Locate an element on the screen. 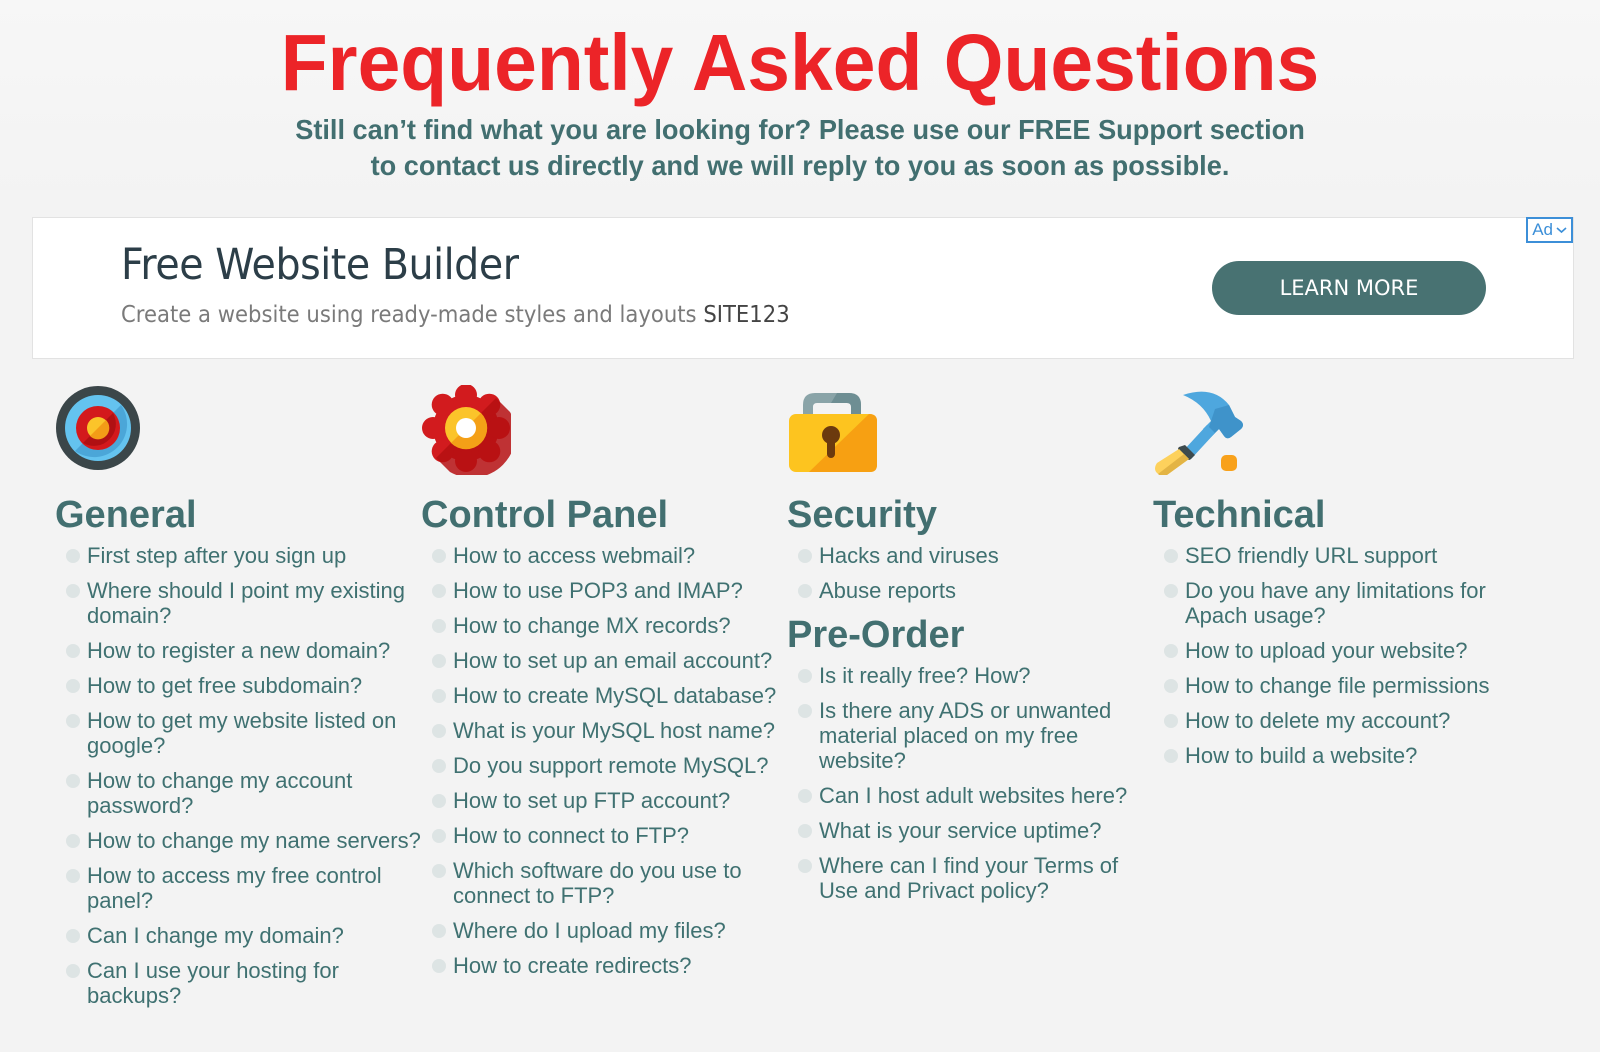 Image resolution: width=1600 pixels, height=1052 pixels. faq-link: Do you support remote MySQL? is located at coordinates (606, 765).